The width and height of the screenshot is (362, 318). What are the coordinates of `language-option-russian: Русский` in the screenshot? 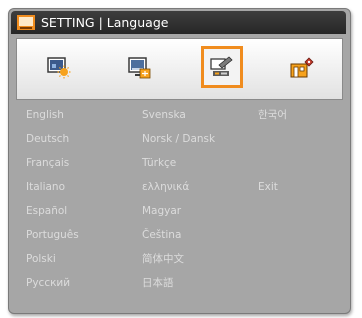 It's located at (48, 283).